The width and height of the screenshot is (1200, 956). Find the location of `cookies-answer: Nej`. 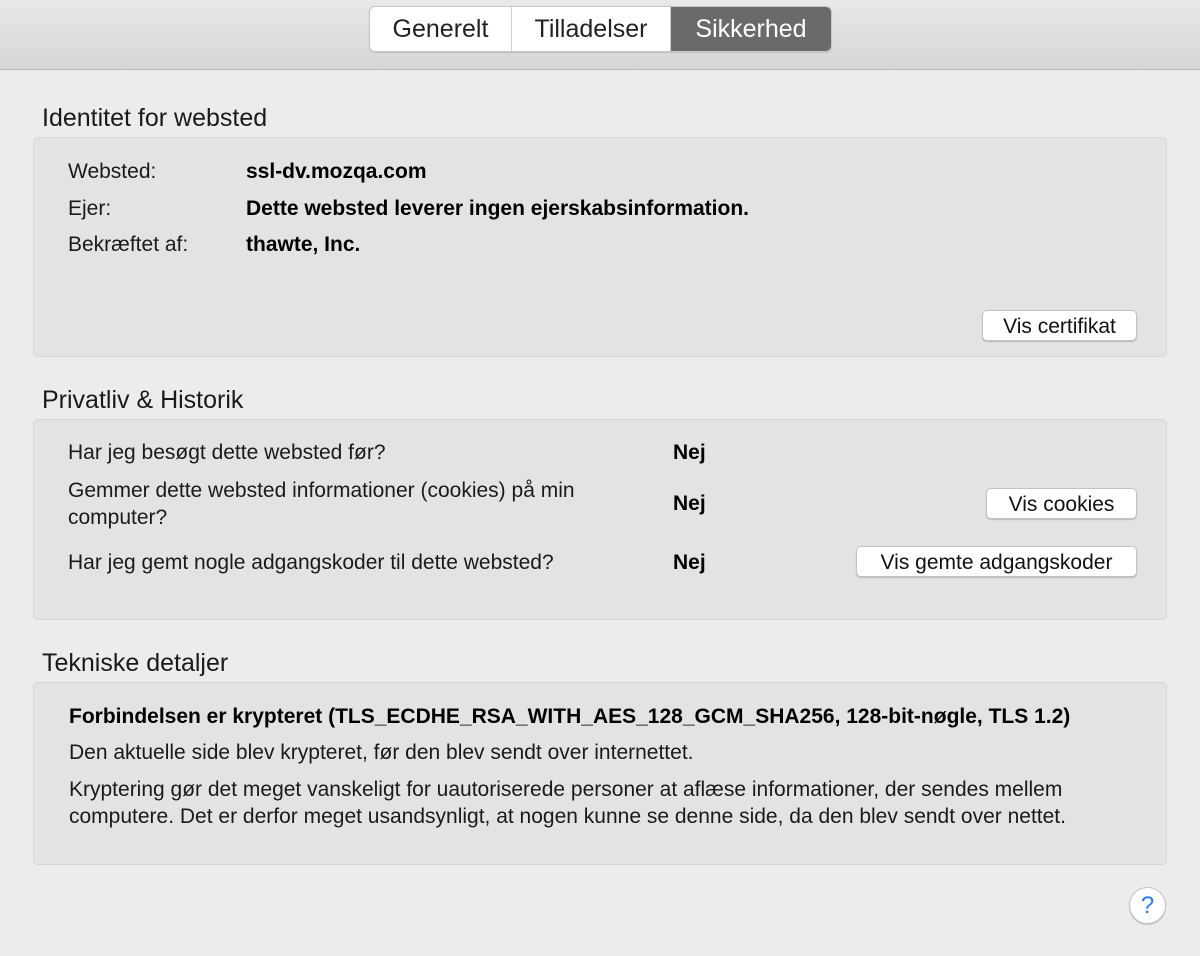

cookies-answer: Nej is located at coordinates (689, 503).